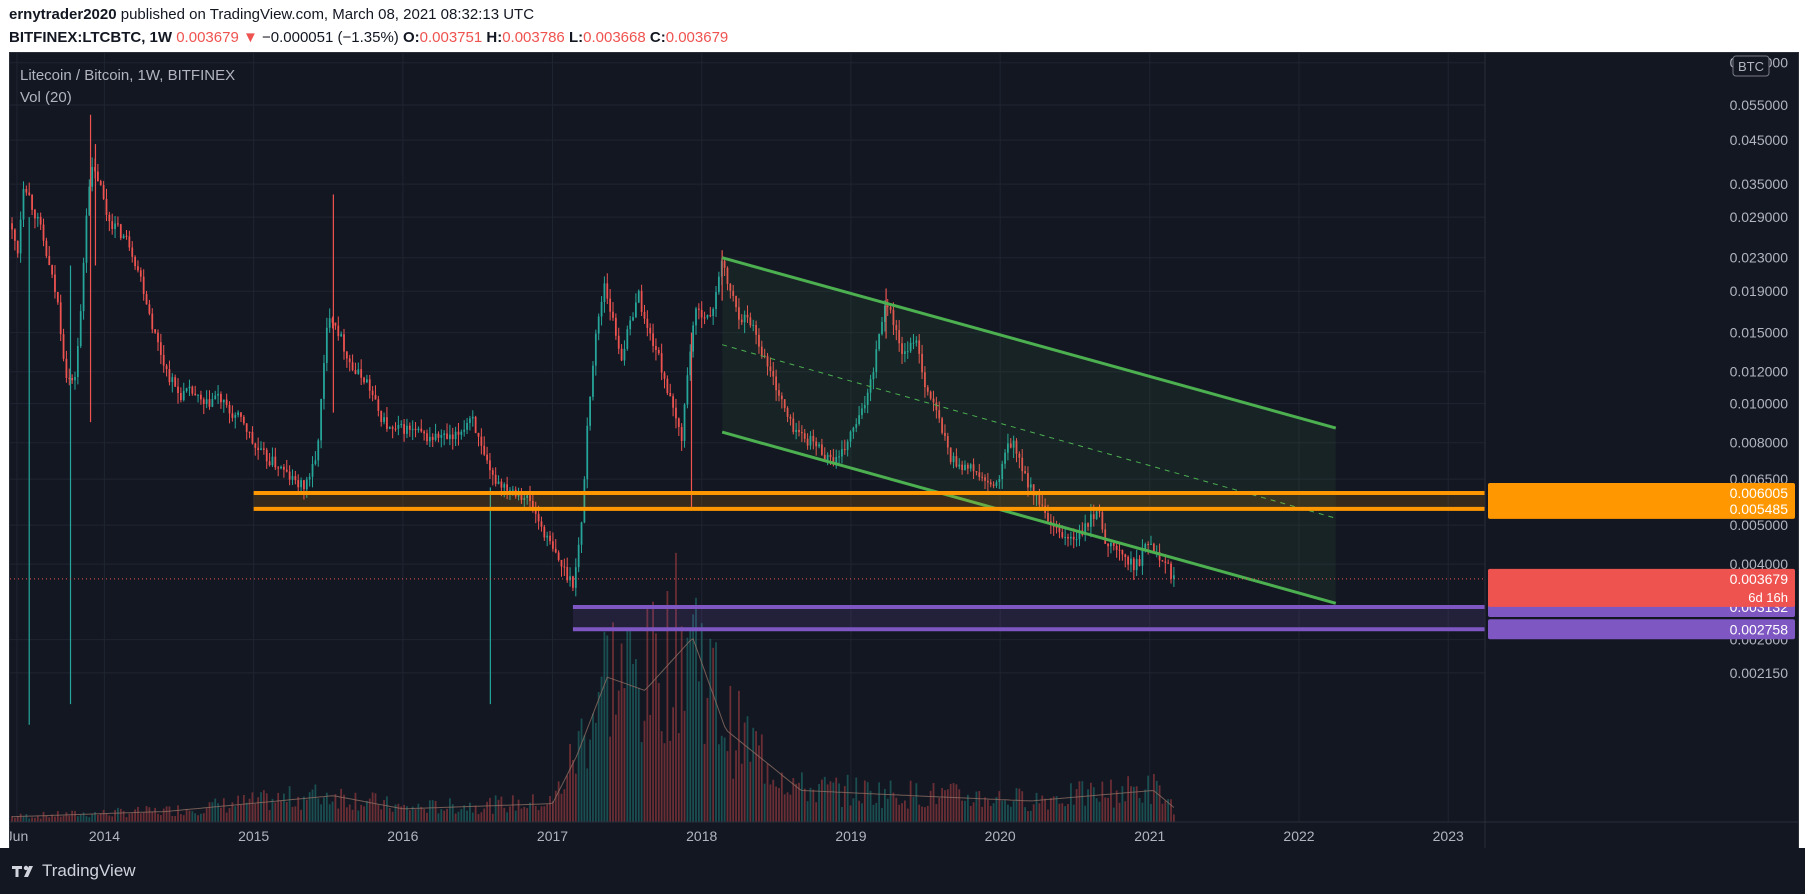  What do you see at coordinates (1759, 333) in the screenshot?
I see `y-tick-label: 0.015000` at bounding box center [1759, 333].